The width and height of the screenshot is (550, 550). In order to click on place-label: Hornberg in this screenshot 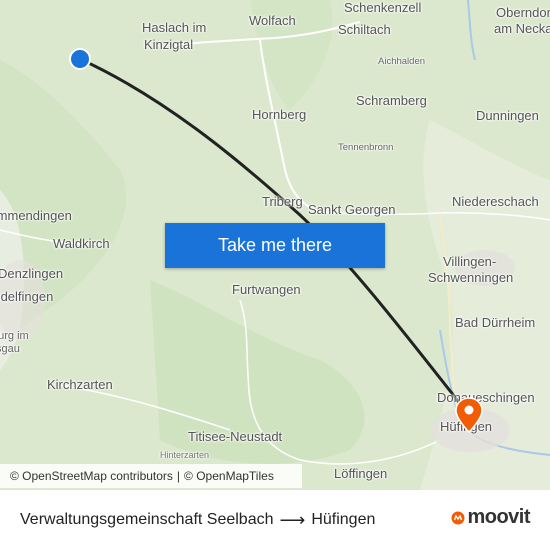, I will do `click(279, 114)`.